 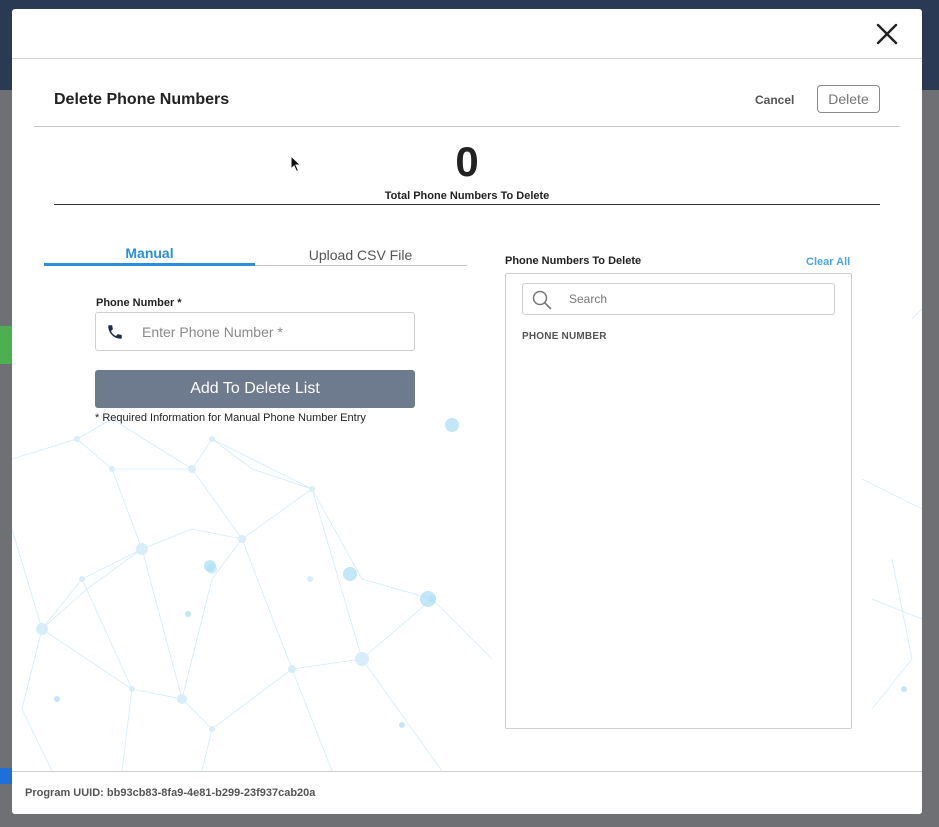 What do you see at coordinates (149, 248) in the screenshot?
I see `tab-manual: Manual` at bounding box center [149, 248].